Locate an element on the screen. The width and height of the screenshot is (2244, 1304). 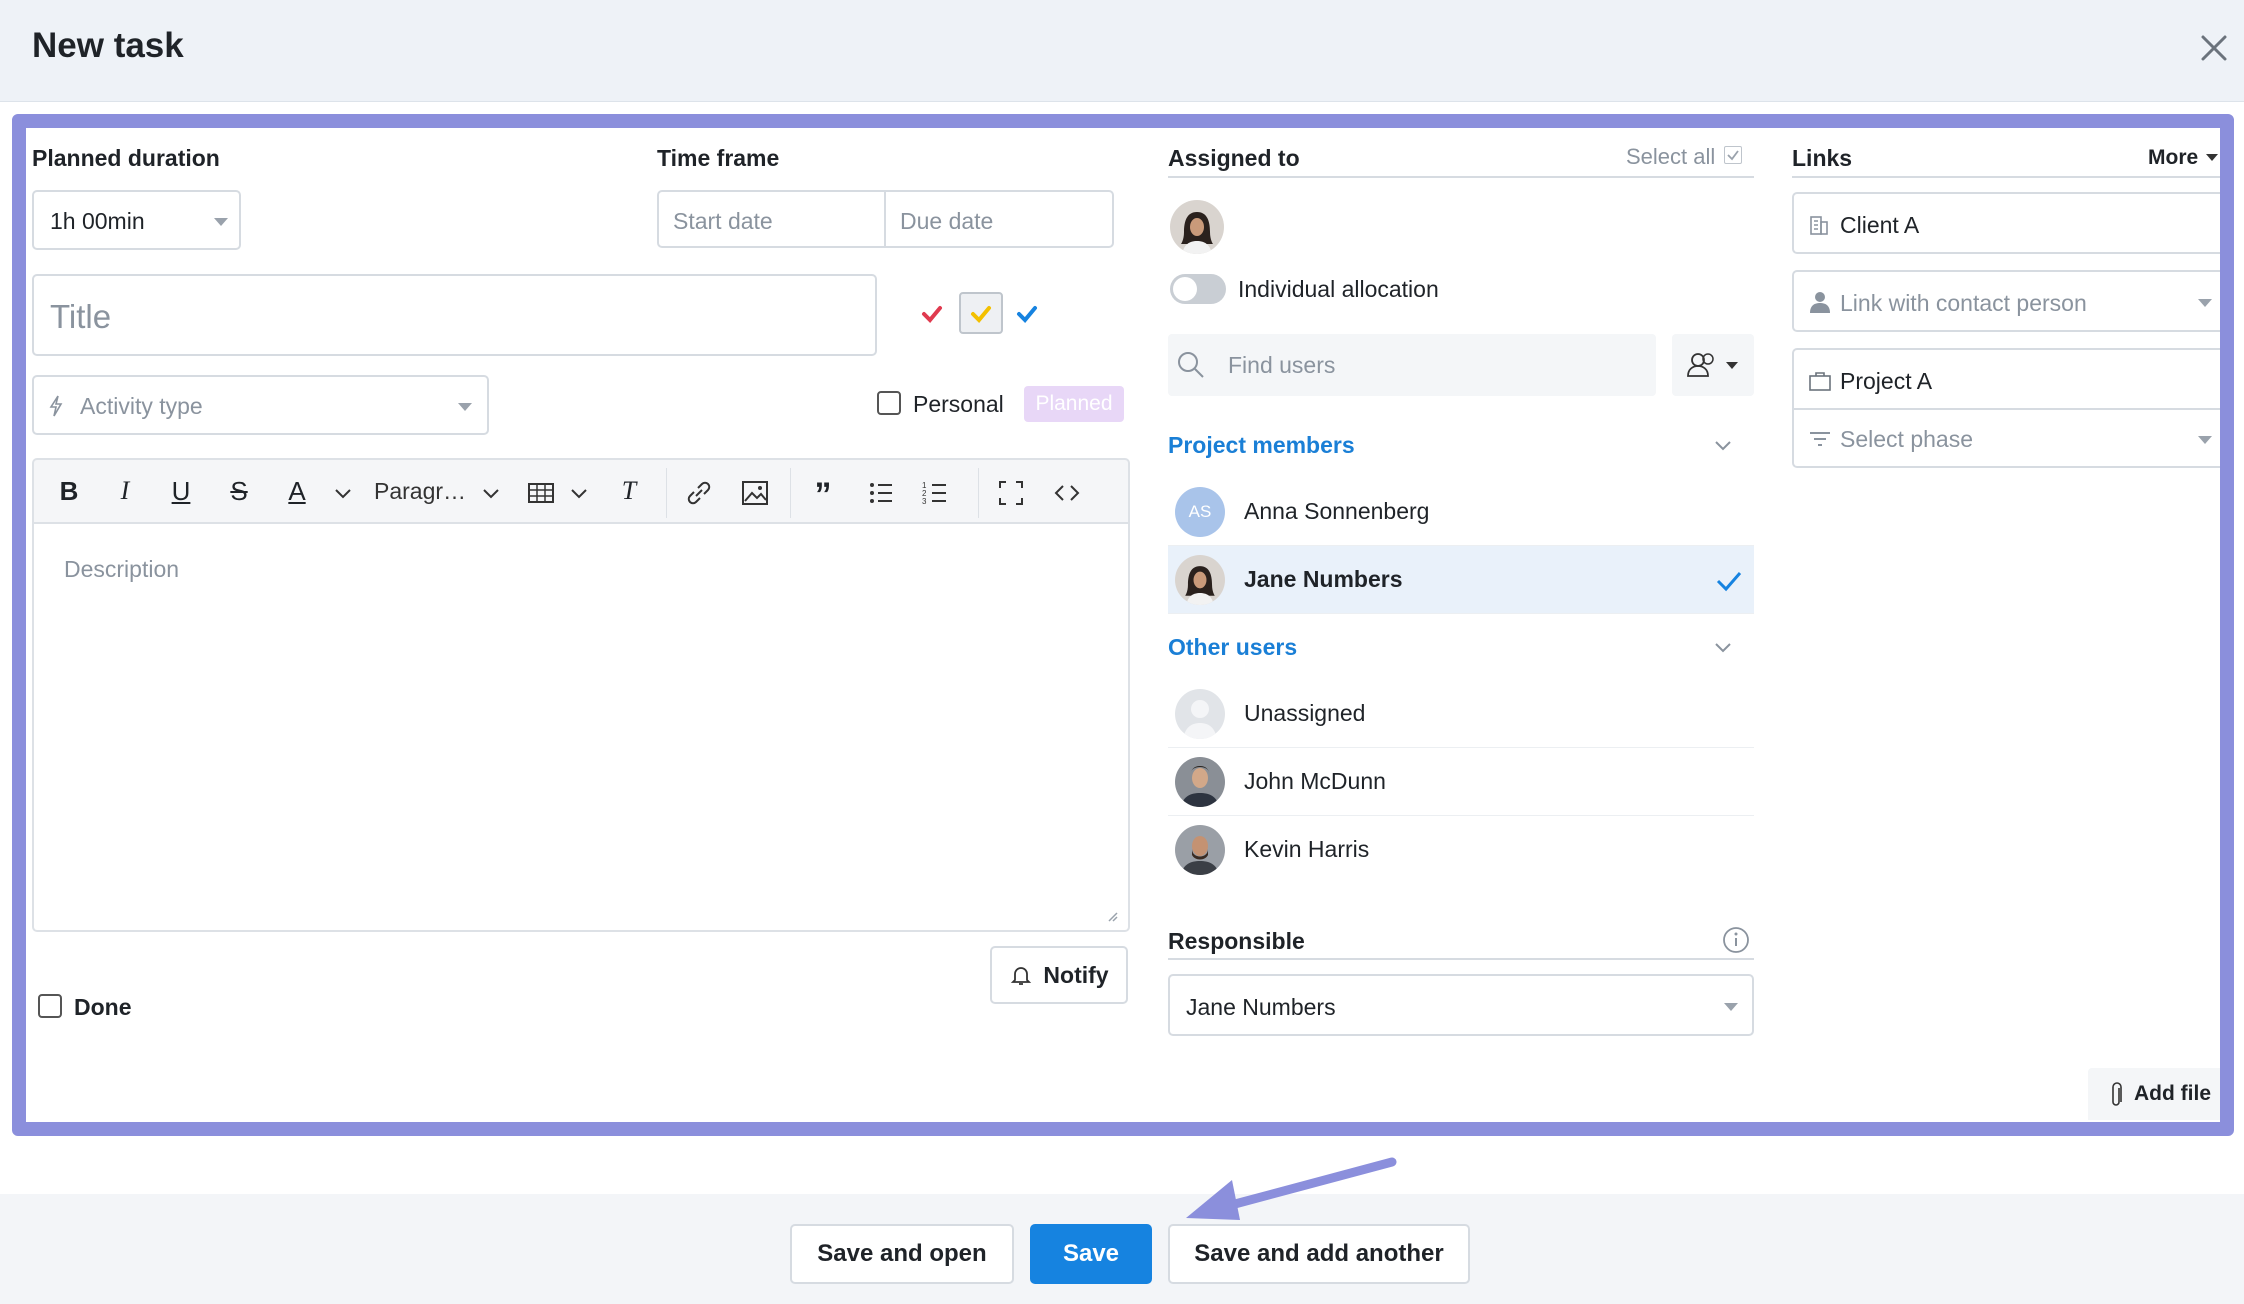
personal-checkbox is located at coordinates (889, 403).